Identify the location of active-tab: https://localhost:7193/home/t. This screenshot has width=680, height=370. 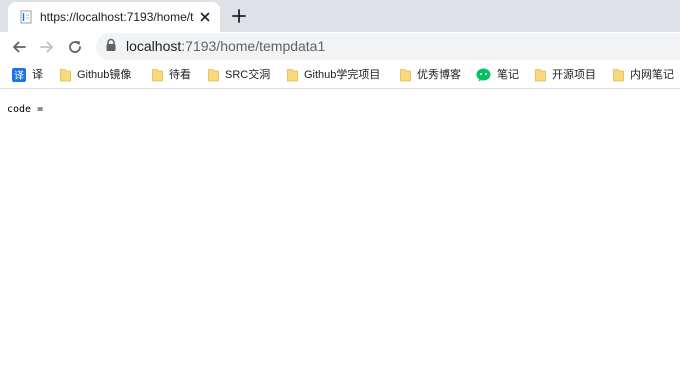
(114, 17).